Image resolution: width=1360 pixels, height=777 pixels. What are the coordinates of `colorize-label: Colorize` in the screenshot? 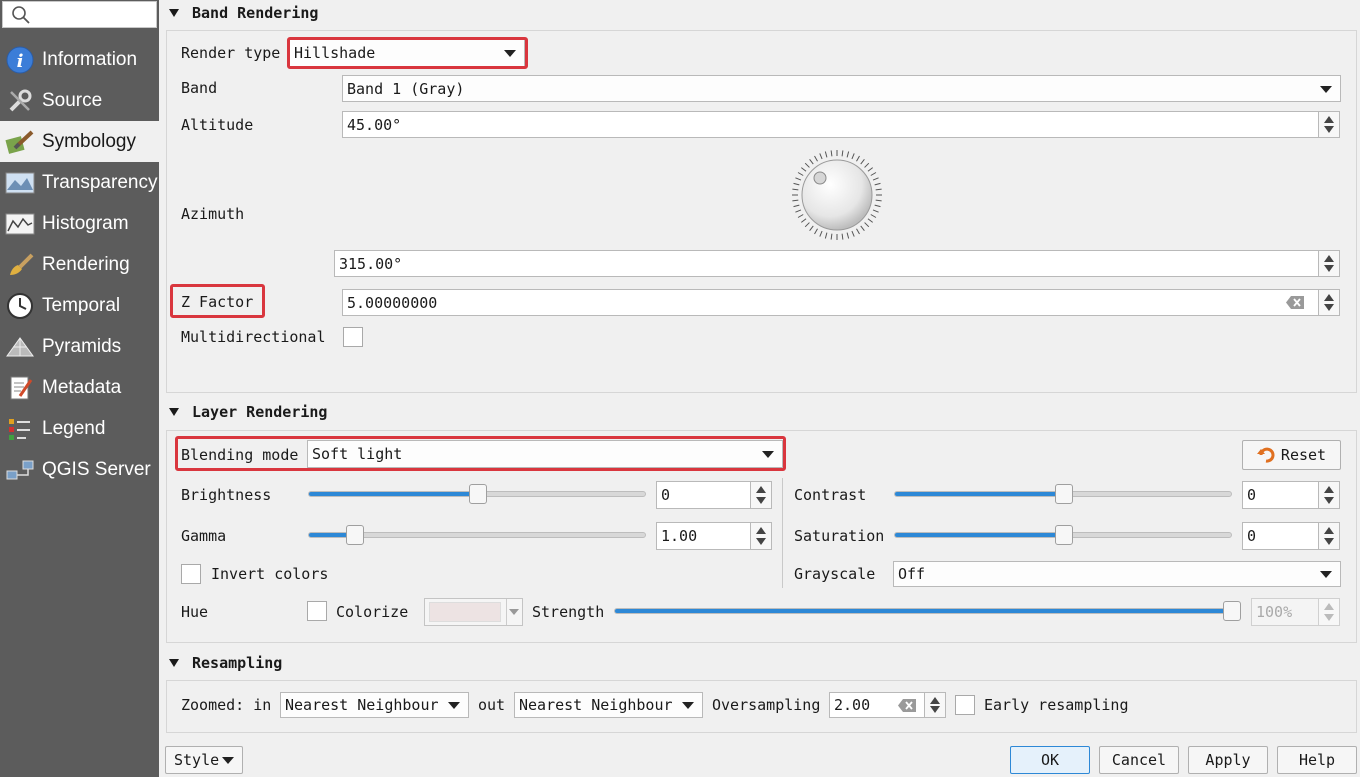 It's located at (372, 612).